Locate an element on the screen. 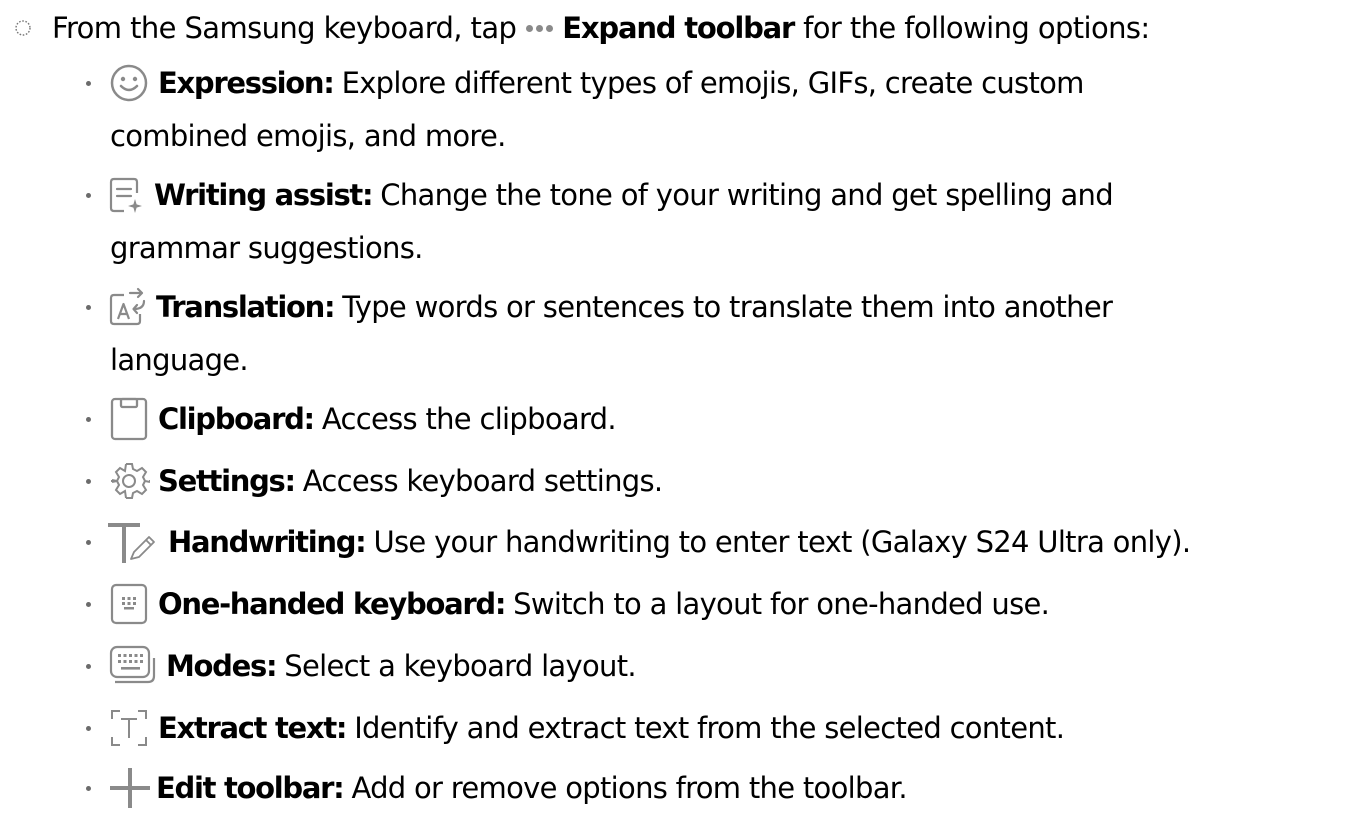  item-label: Settings: is located at coordinates (227, 481).